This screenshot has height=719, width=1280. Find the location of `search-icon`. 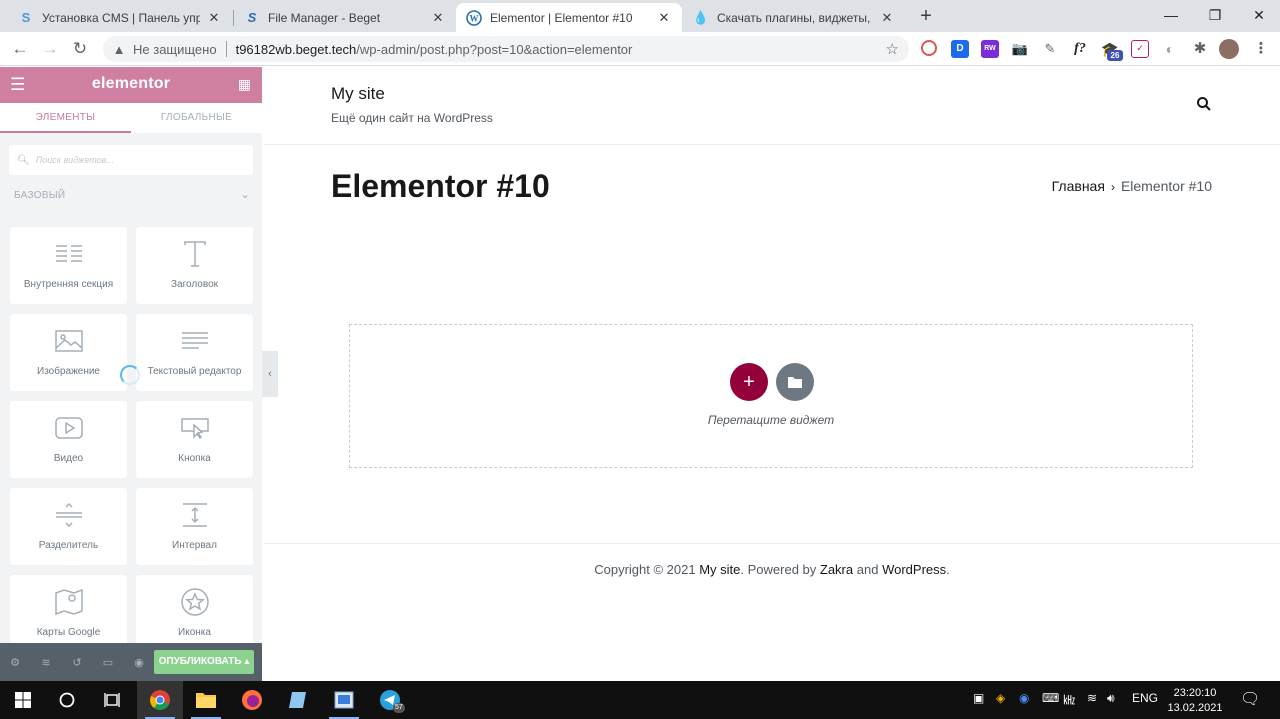

search-icon is located at coordinates (1204, 106).